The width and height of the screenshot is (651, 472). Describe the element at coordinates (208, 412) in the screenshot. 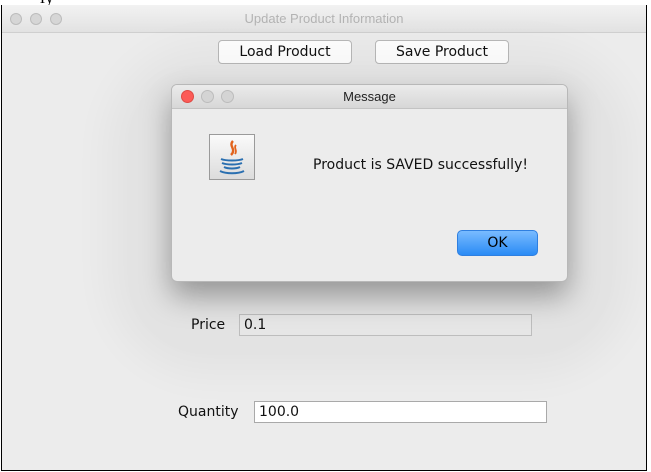

I see `quantity-label: Quantity` at that location.